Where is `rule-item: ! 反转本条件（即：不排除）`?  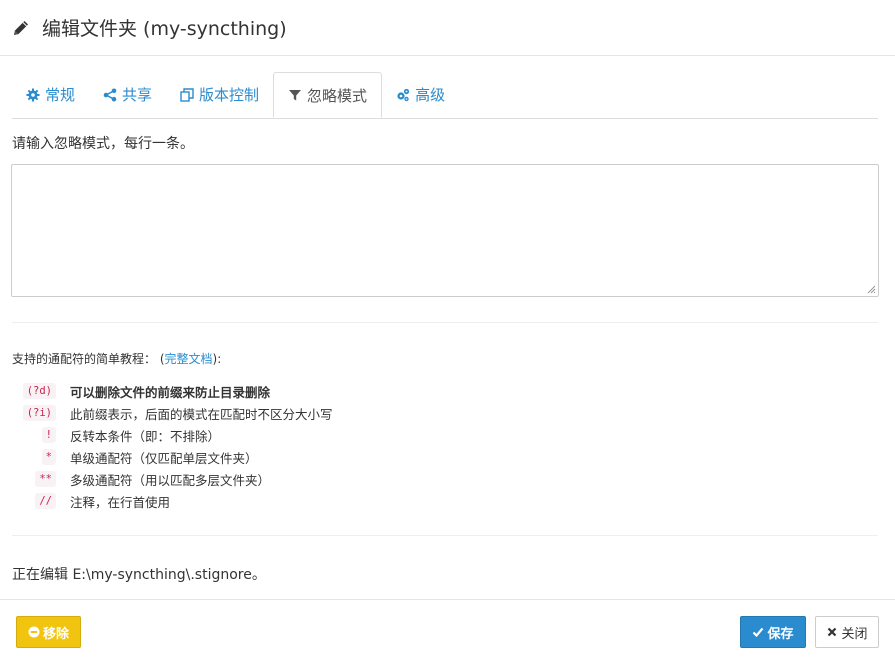 rule-item: ! 反转本条件（即：不排除） is located at coordinates (172, 435).